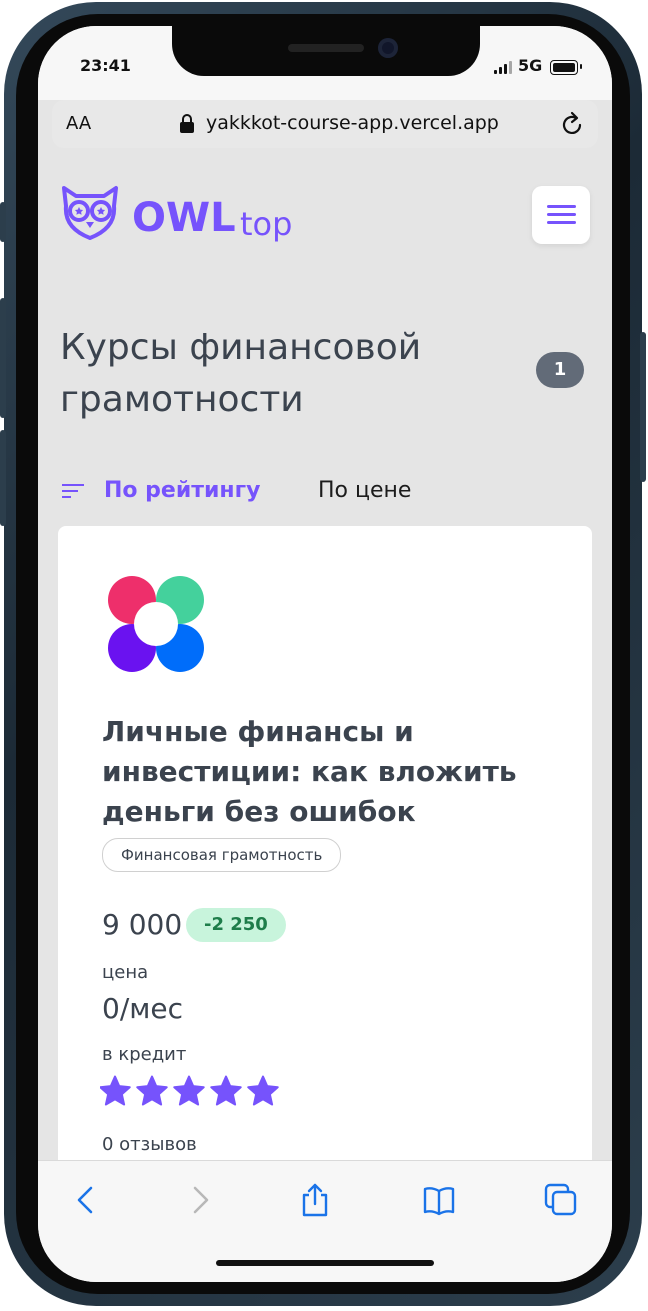 The image size is (648, 1311). What do you see at coordinates (561, 1200) in the screenshot?
I see `tabs-icon` at bounding box center [561, 1200].